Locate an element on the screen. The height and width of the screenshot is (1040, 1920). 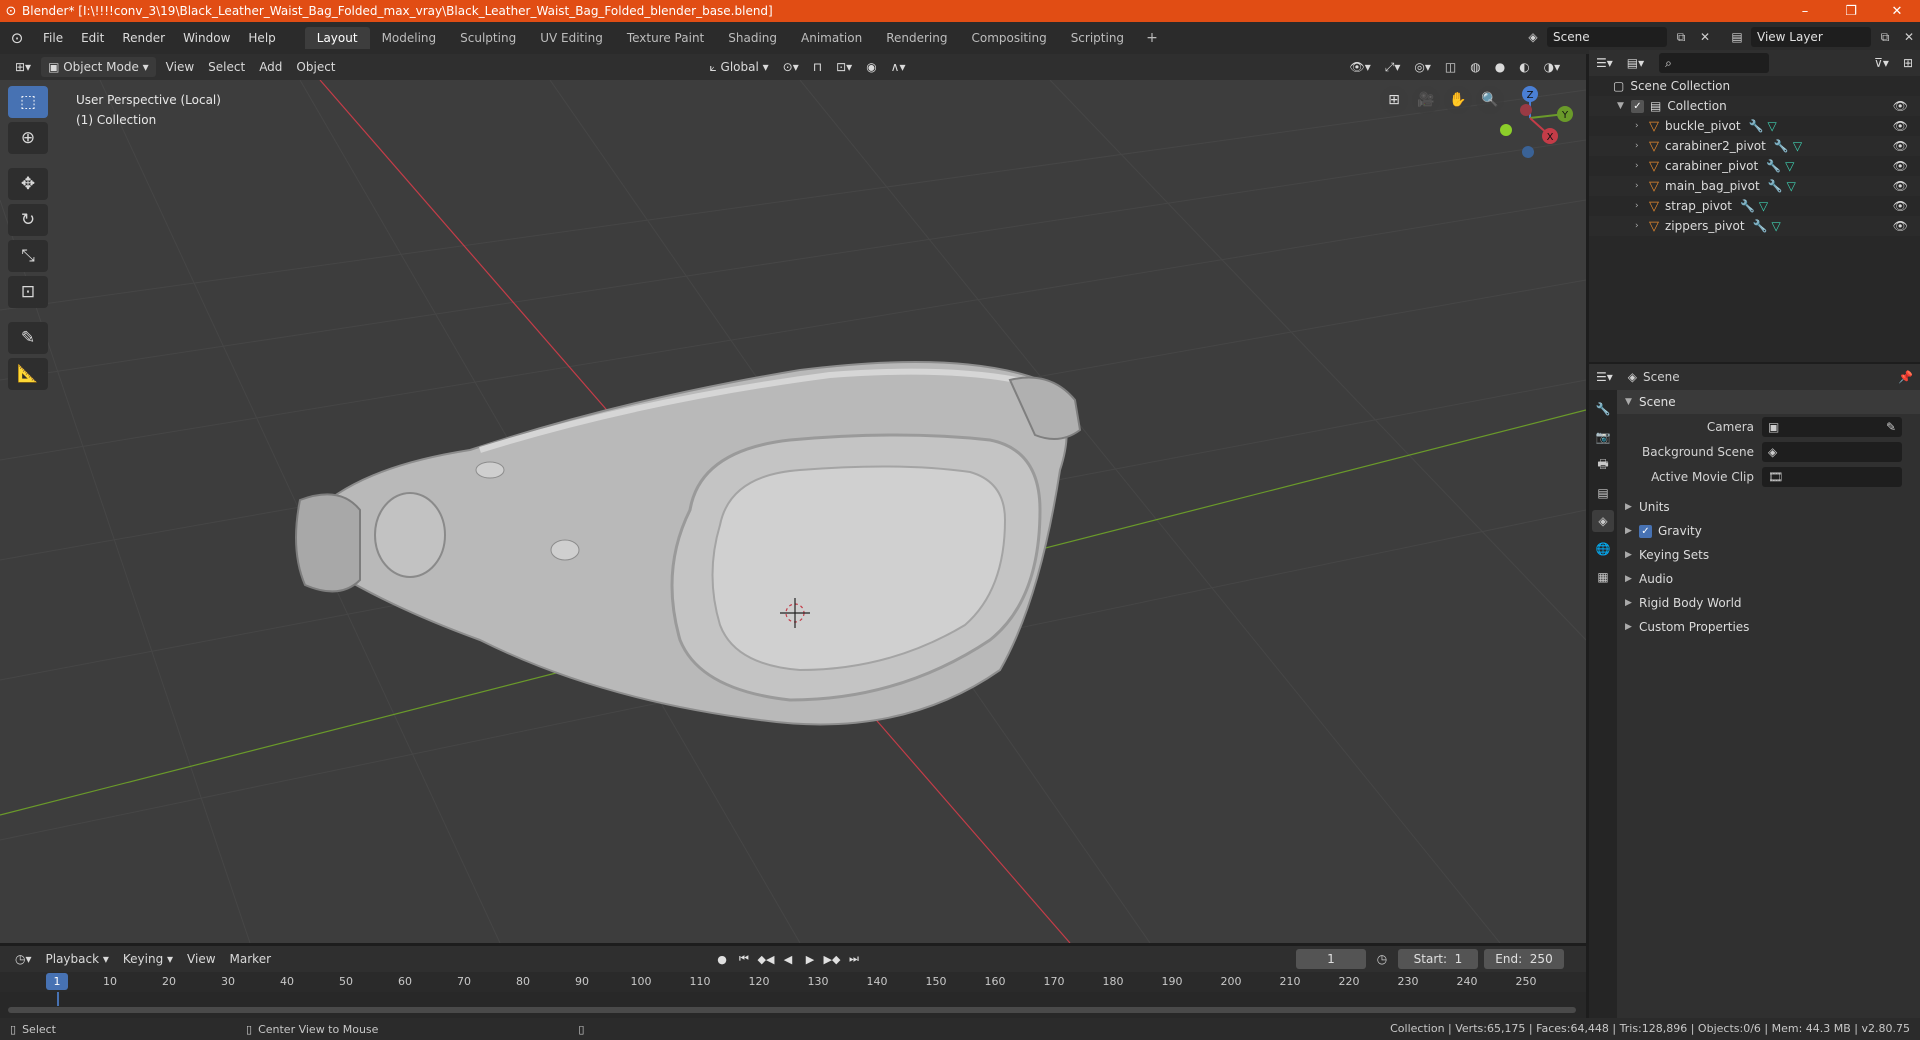
keying-sets-subpanel: ▶ Keying Sets is located at coordinates (1768, 555).